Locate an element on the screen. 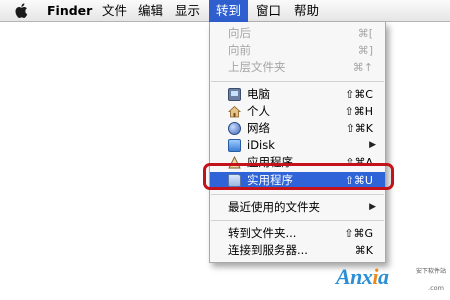 This screenshot has height=300, width=450. menu-item-label: iDisk is located at coordinates (261, 145).